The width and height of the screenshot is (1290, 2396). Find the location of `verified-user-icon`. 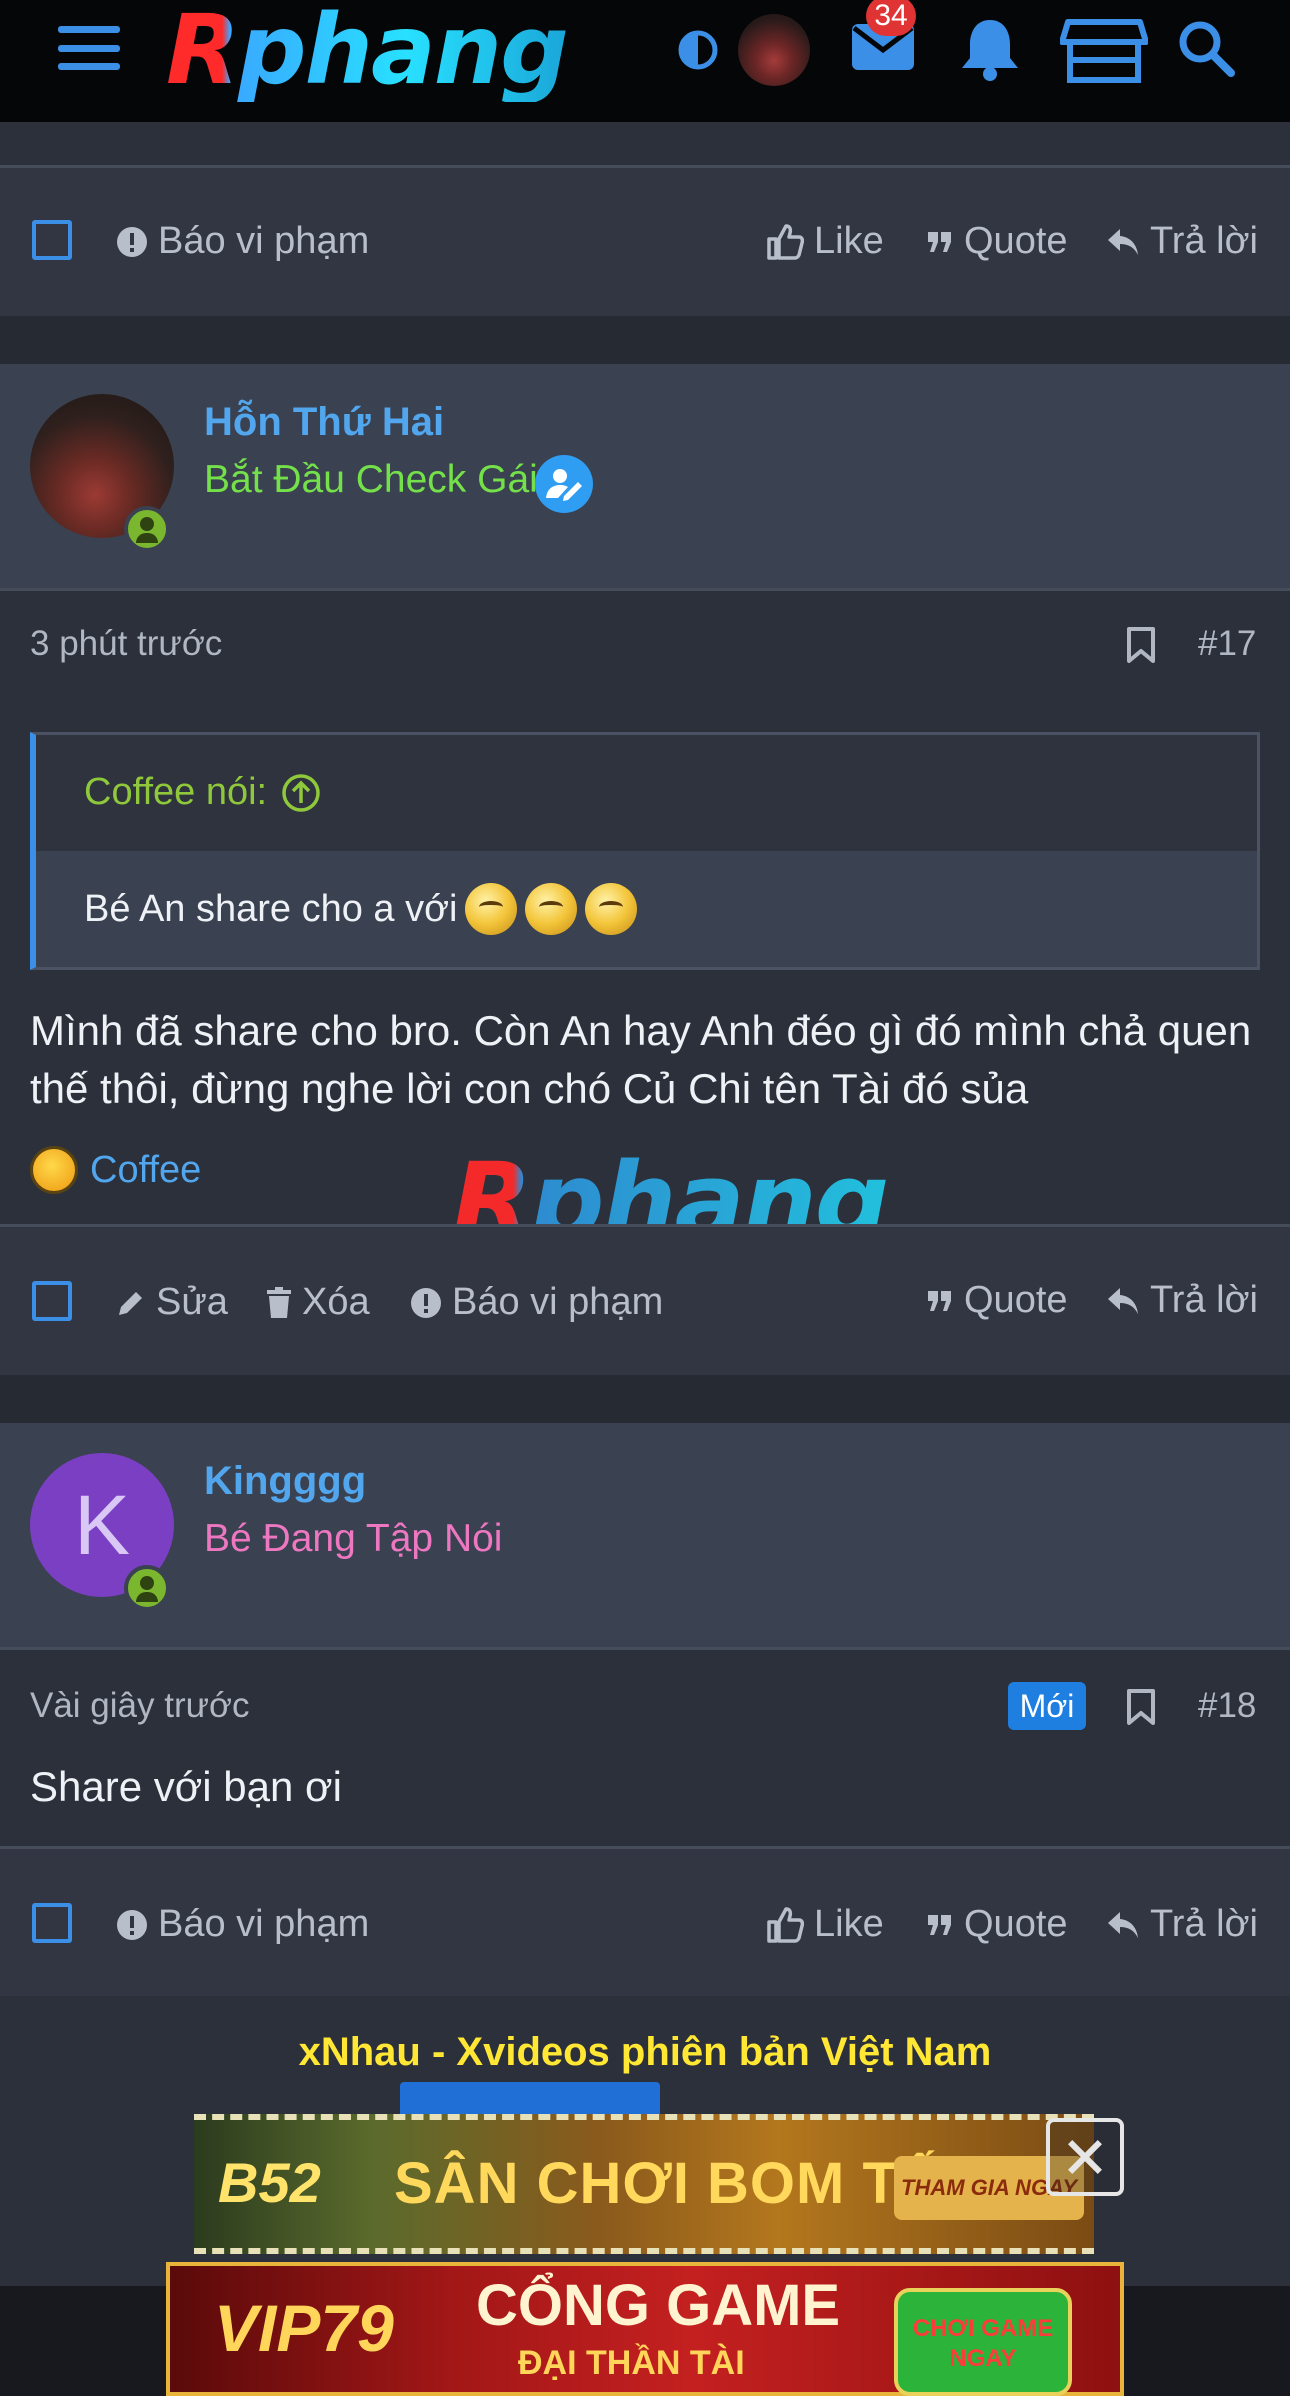

verified-user-icon is located at coordinates (564, 484).